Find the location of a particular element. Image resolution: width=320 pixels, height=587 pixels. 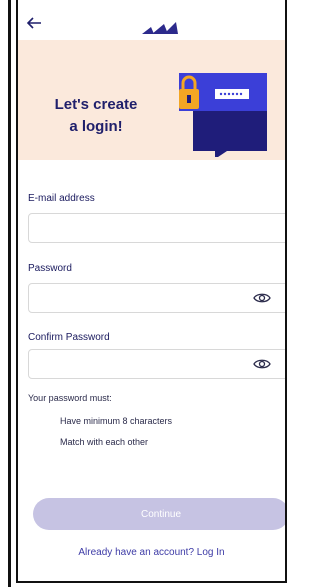

brand-logo-icon is located at coordinates (160, 28).